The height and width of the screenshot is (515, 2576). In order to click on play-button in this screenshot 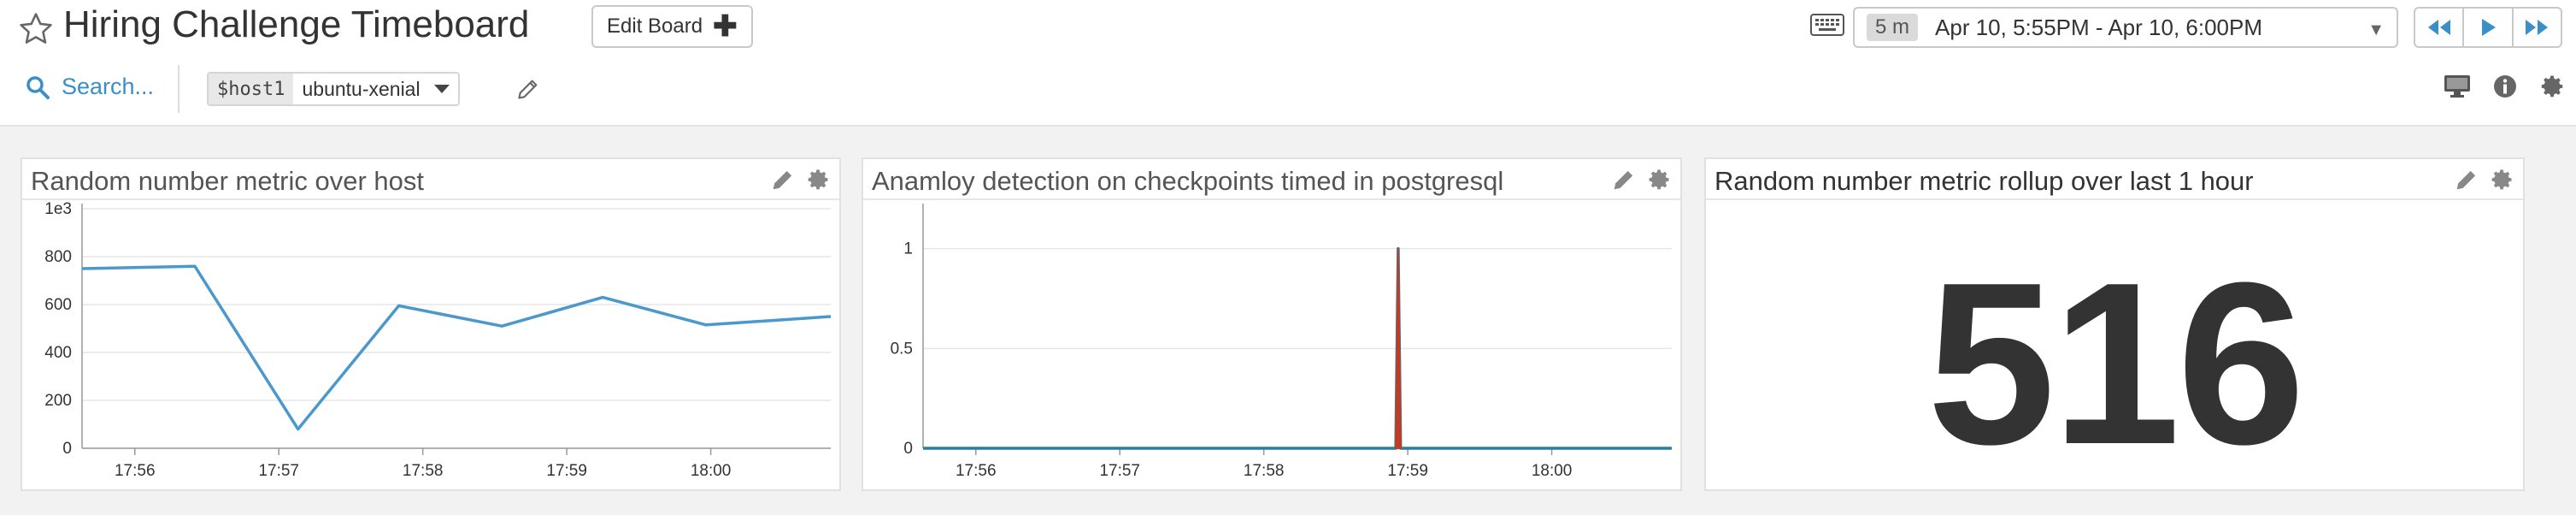, I will do `click(2489, 28)`.